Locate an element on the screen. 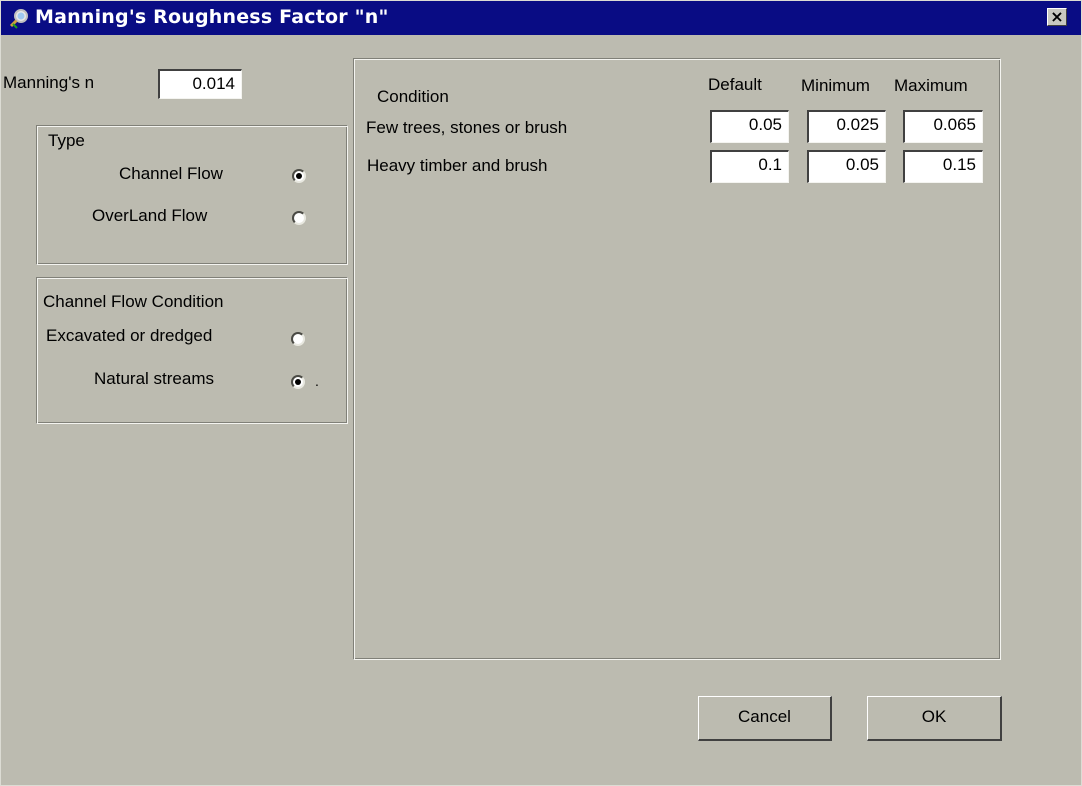  close-icon: × is located at coordinates (1057, 16).